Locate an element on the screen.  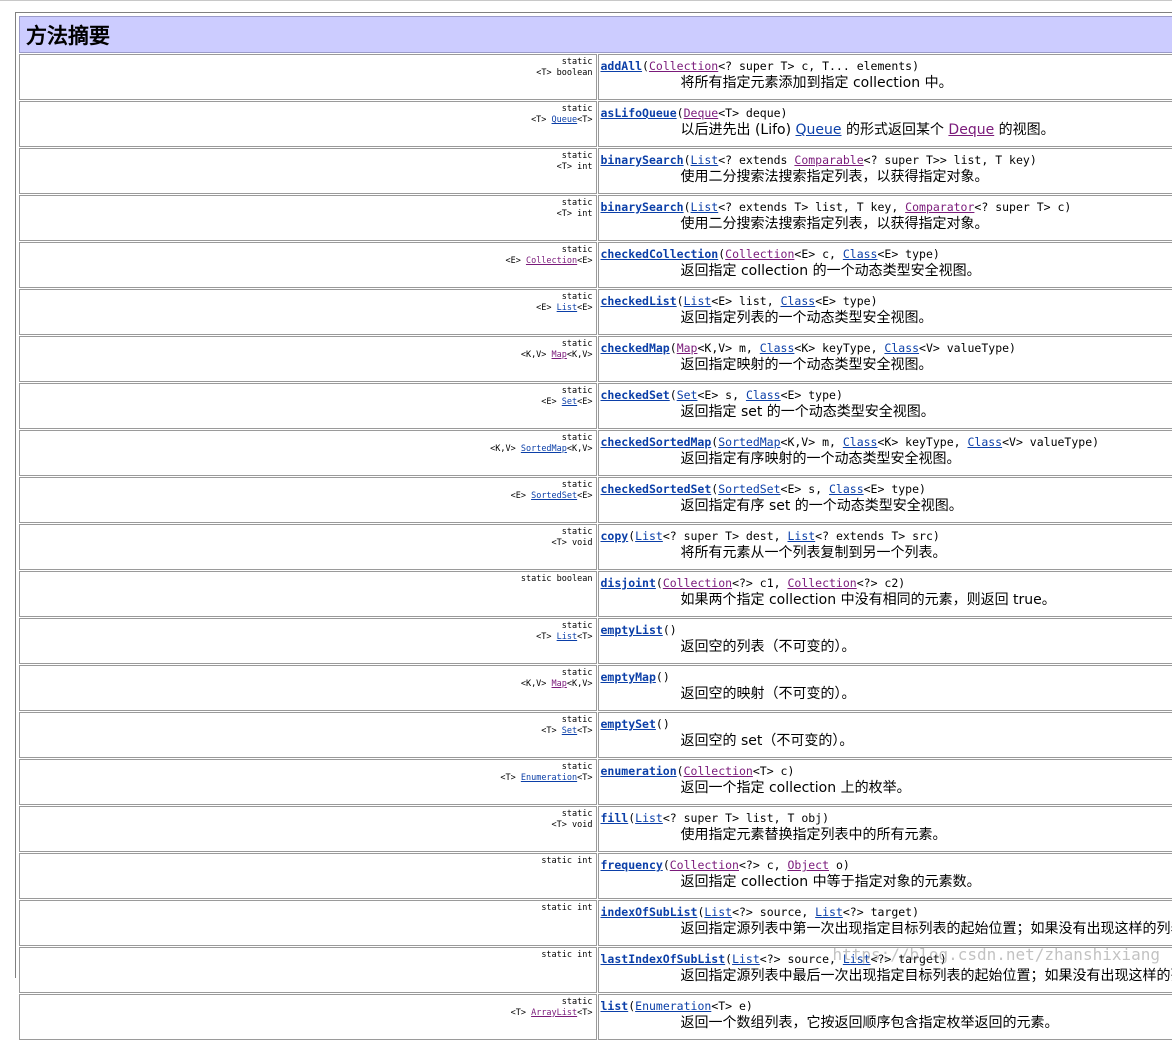
modifier-line: static int is located at coordinates (306, 955).